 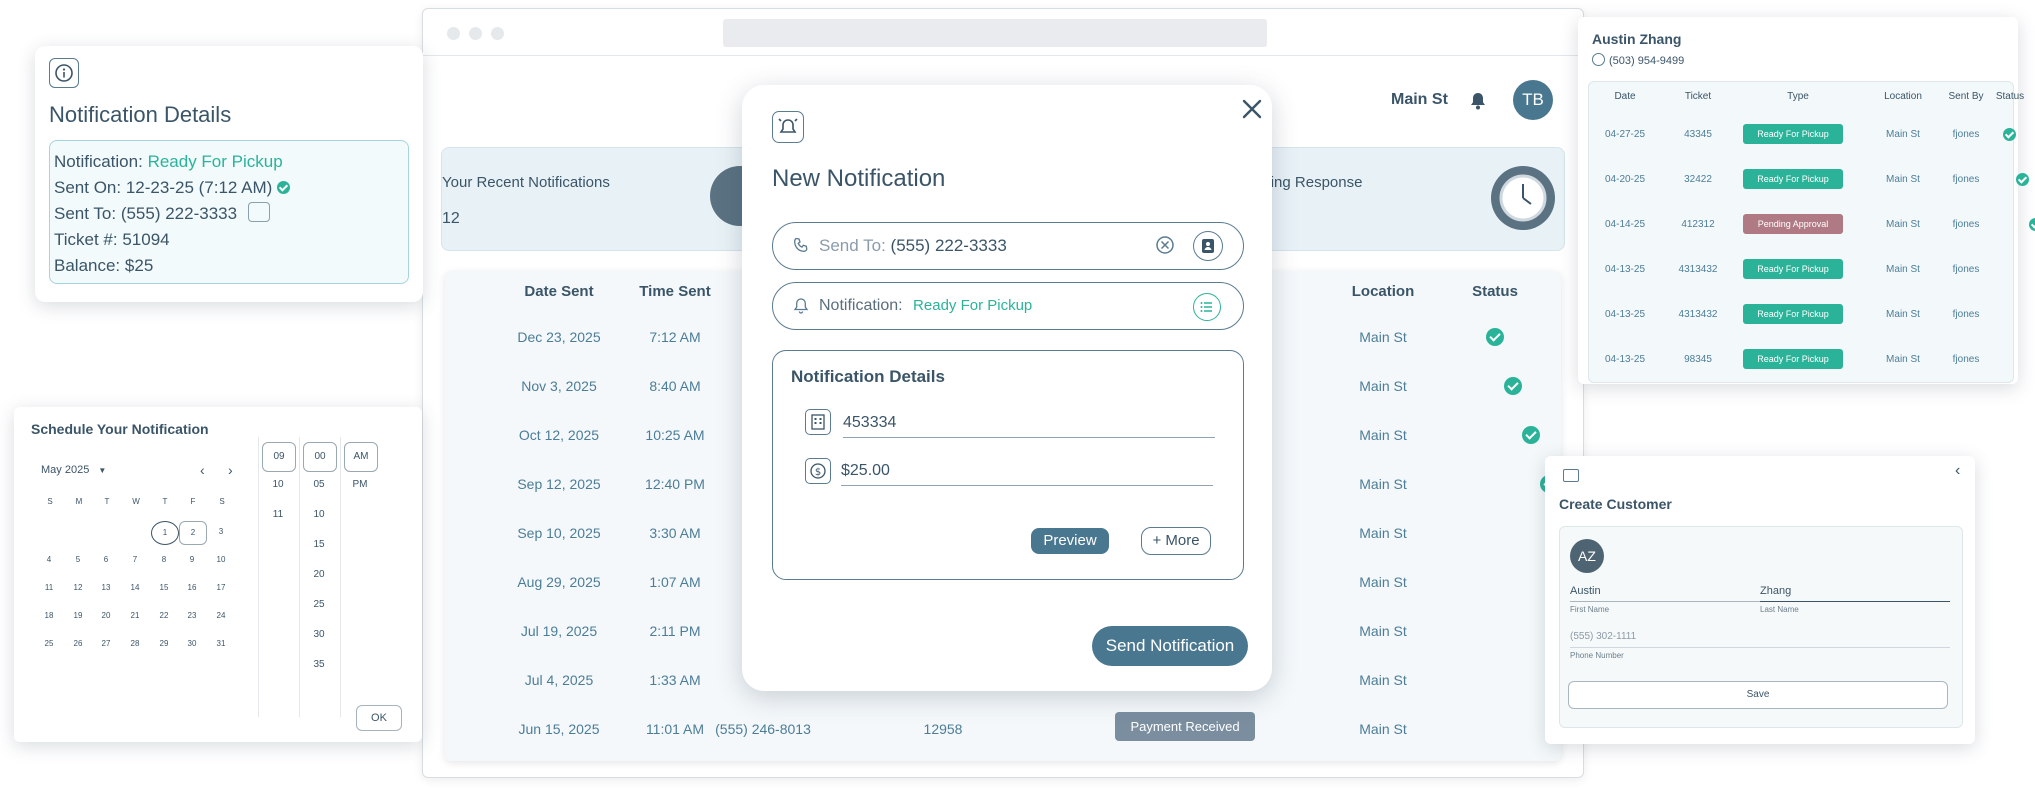 I want to click on alarm-bell-icon, so click(x=788, y=127).